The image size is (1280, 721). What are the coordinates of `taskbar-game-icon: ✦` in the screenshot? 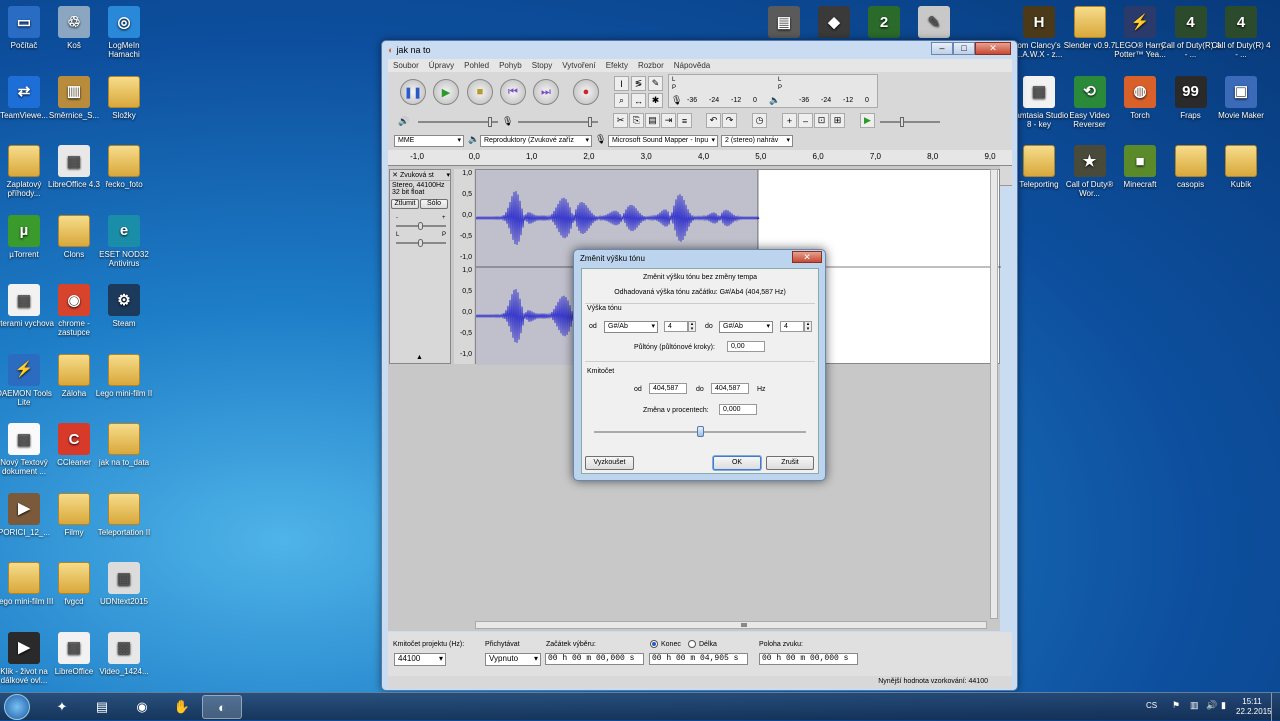 It's located at (62, 707).